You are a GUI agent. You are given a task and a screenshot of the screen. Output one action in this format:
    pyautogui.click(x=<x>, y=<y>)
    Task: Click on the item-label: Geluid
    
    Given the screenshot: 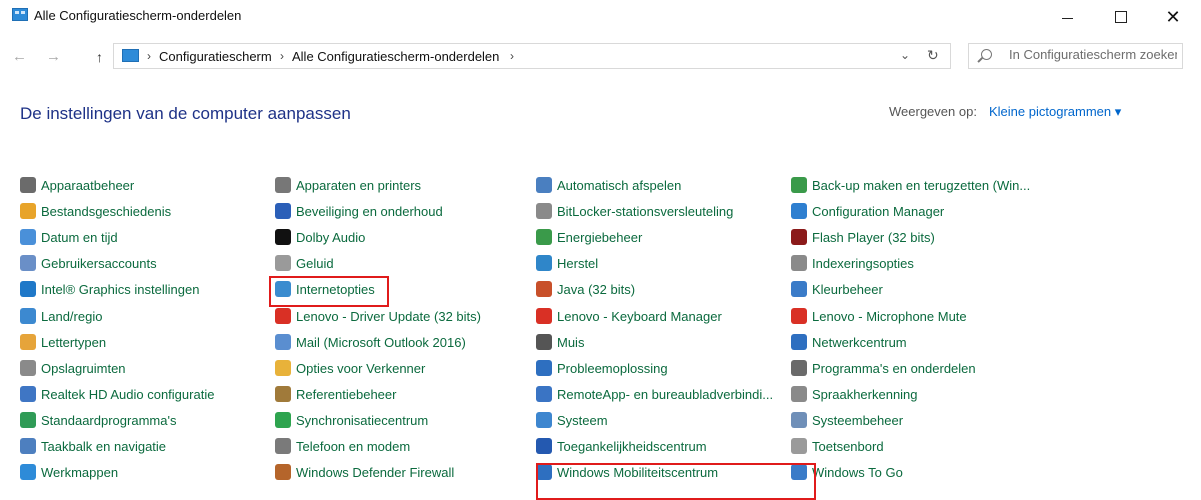 What is the action you would take?
    pyautogui.click(x=315, y=263)
    